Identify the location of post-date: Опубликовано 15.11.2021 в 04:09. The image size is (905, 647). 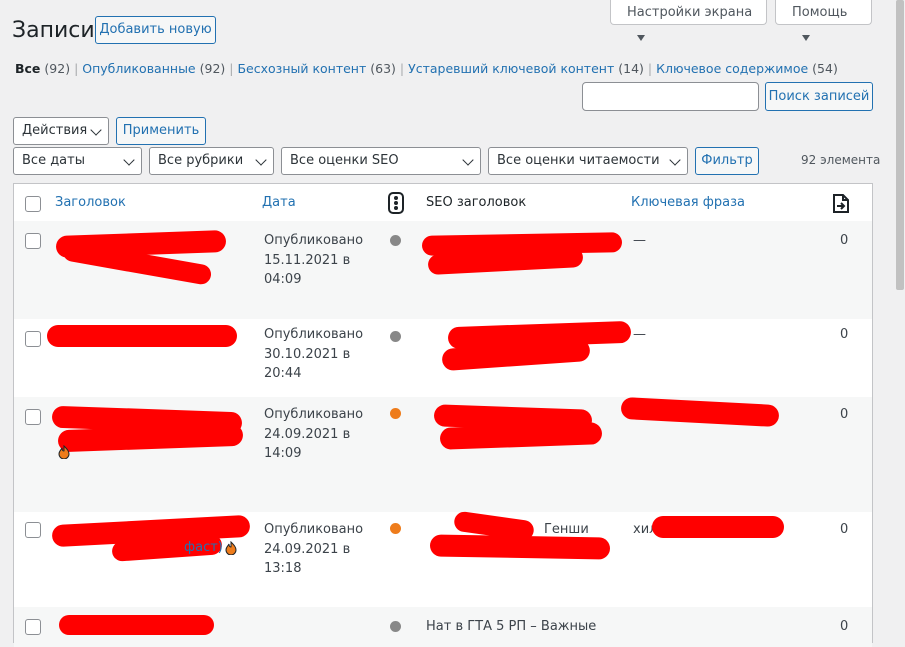
(313, 260).